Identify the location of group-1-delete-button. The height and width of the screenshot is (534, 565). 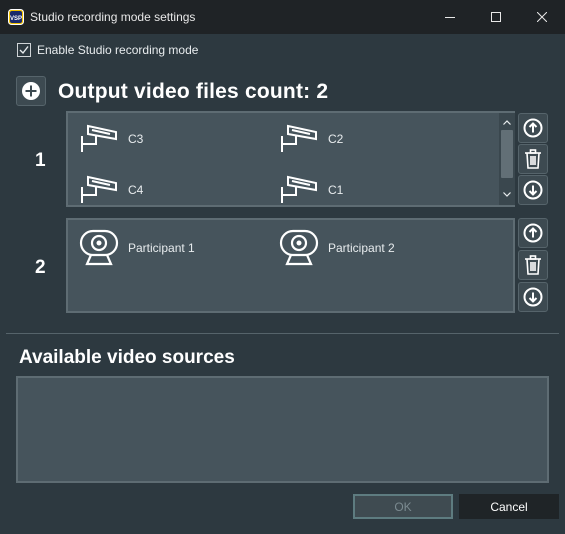
(533, 159).